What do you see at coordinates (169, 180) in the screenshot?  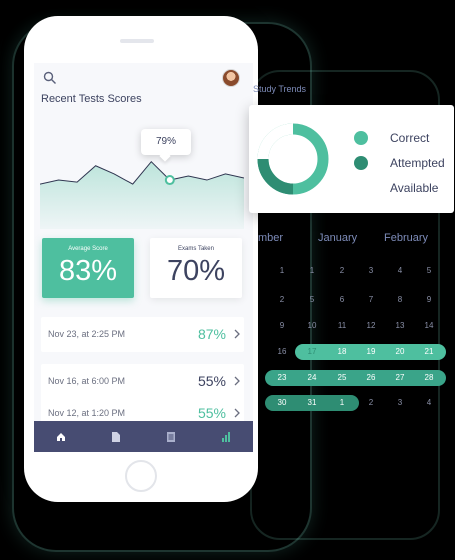 I see `chart-highlight-point` at bounding box center [169, 180].